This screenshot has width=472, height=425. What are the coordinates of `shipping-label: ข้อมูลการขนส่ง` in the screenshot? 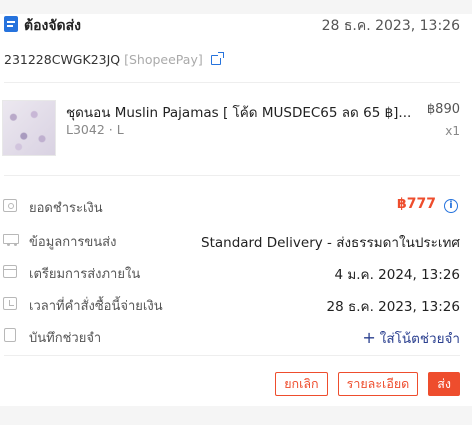 It's located at (73, 242).